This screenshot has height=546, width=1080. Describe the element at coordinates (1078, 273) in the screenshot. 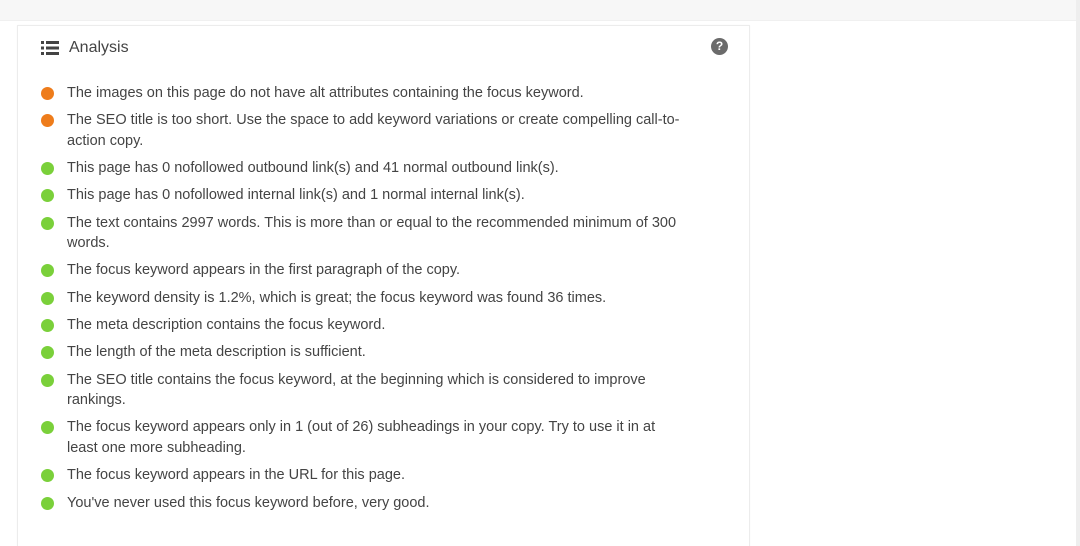

I see `right-edge` at that location.